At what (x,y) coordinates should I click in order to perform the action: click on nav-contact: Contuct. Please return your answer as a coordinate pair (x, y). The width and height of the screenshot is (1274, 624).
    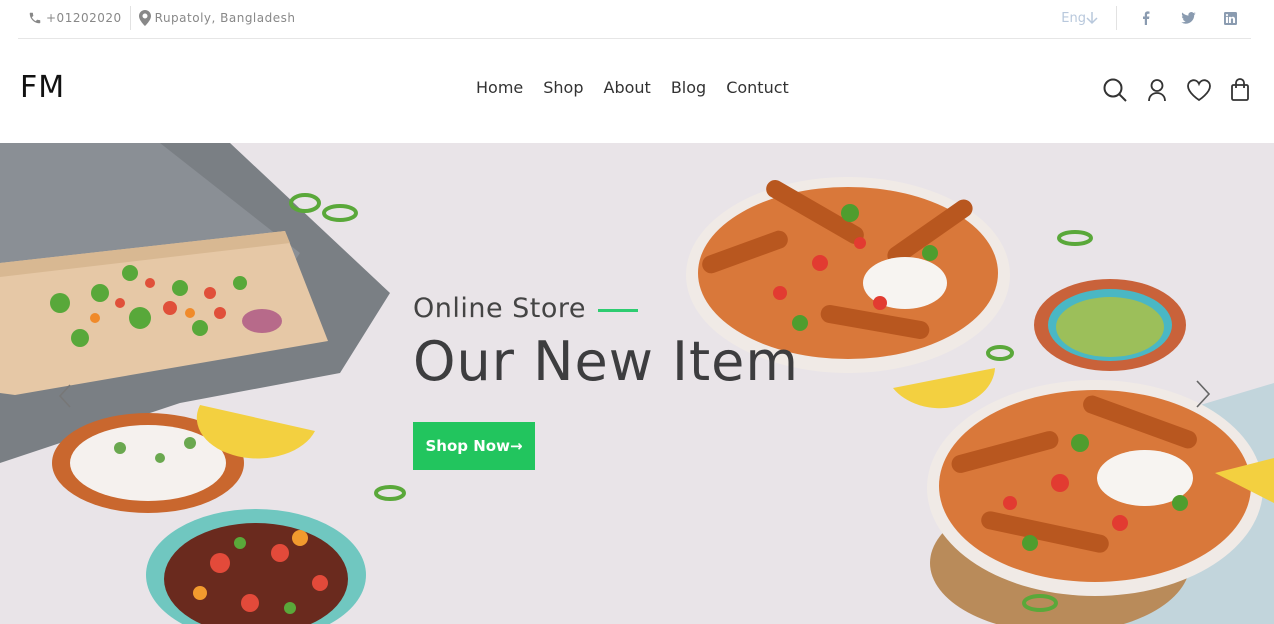
    Looking at the image, I should click on (757, 87).